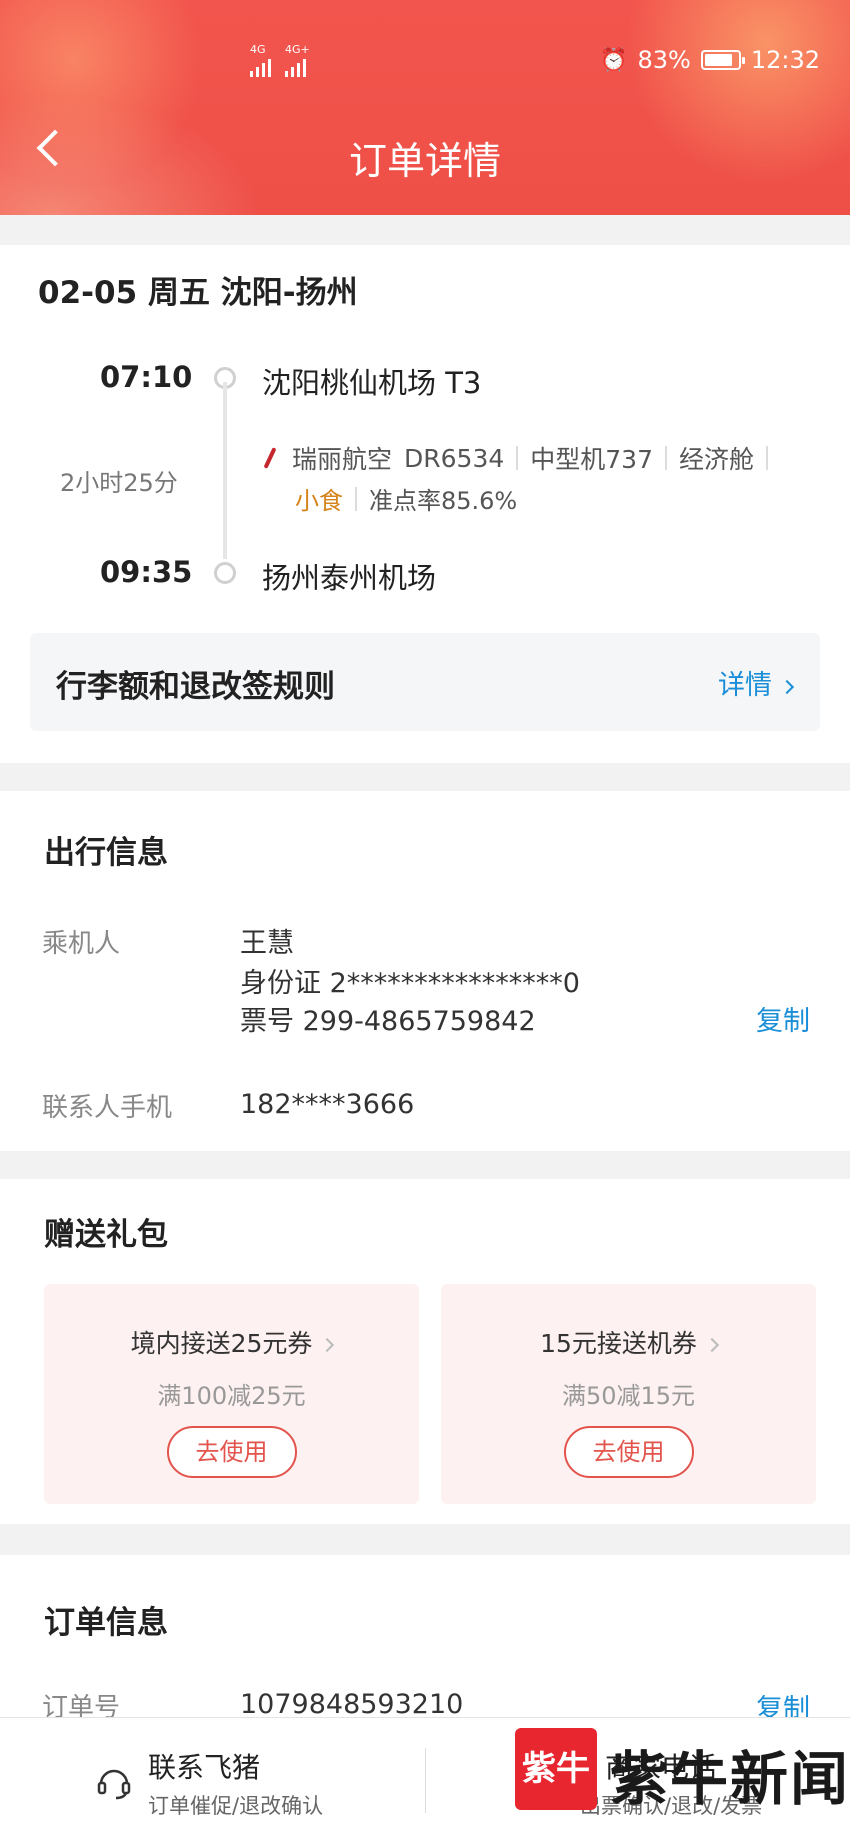 The image size is (850, 1842). What do you see at coordinates (260, 60) in the screenshot?
I see `signal-icon: 4G` at bounding box center [260, 60].